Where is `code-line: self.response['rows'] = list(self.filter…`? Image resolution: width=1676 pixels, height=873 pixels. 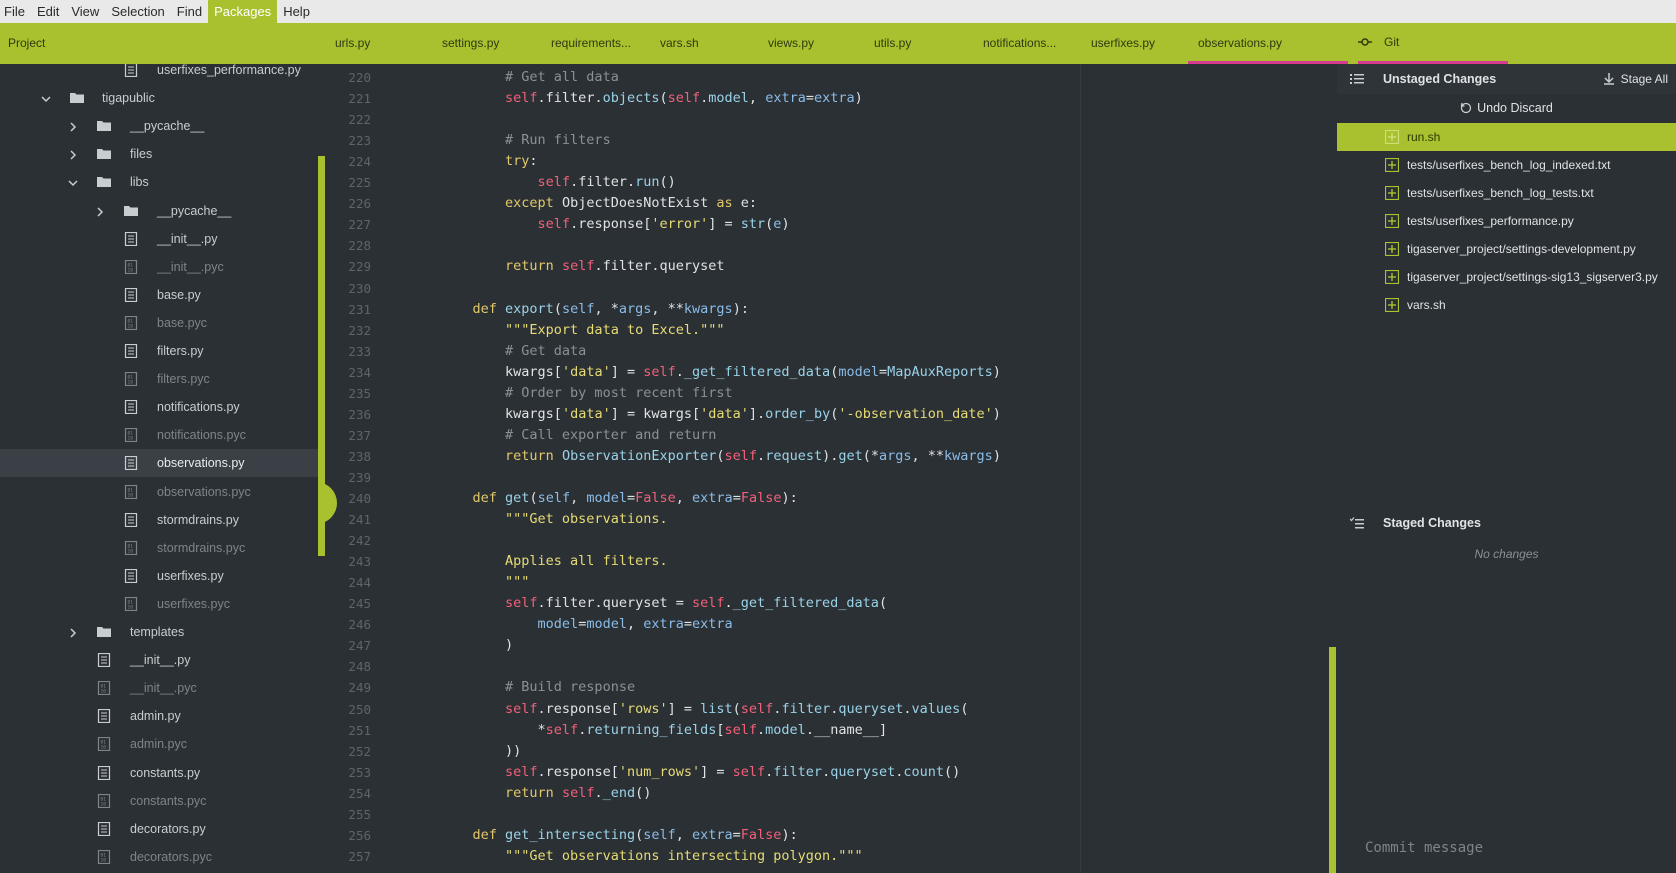 code-line: self.response['rows'] = list(self.filter… is located at coordinates (704, 709).